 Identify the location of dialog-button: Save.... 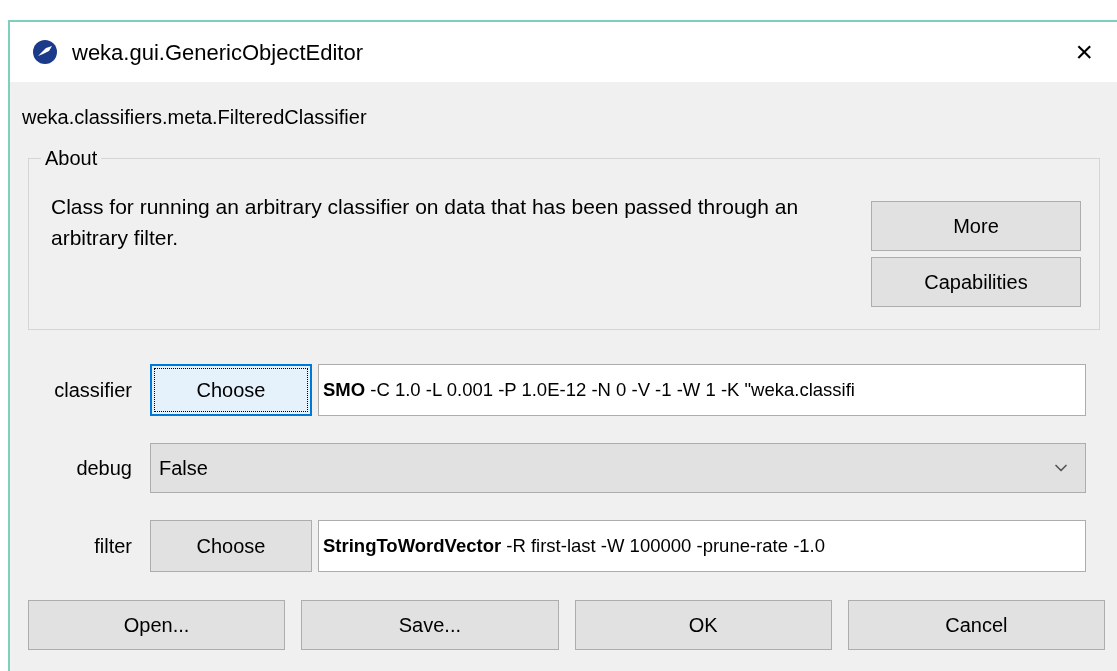
(430, 625).